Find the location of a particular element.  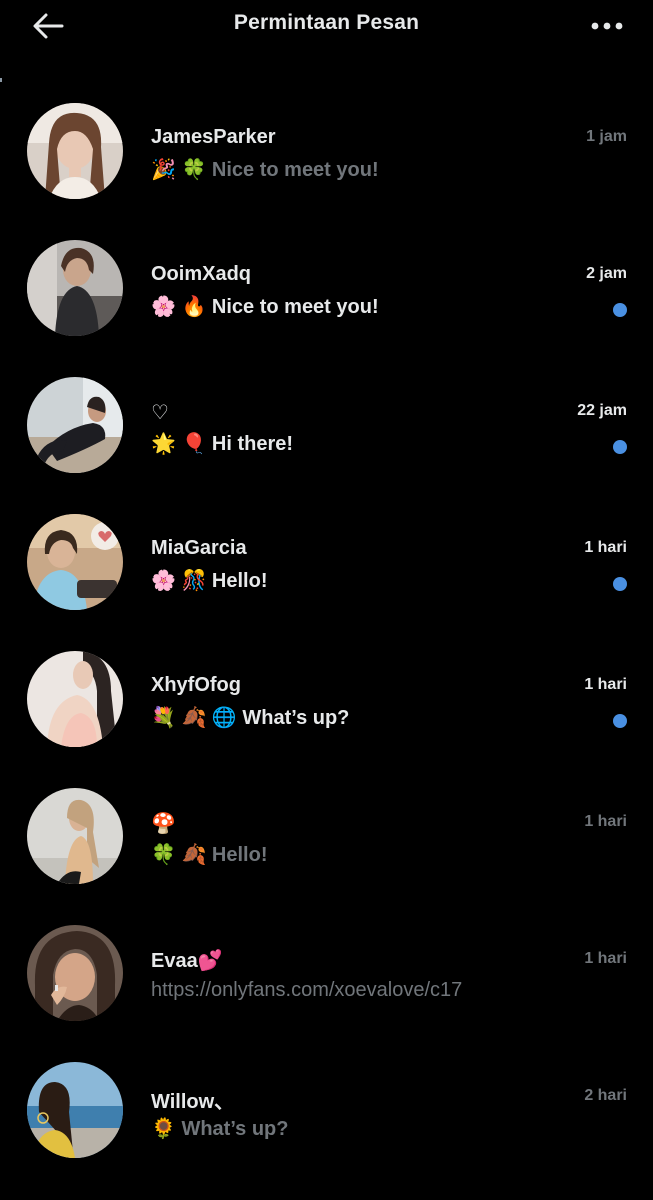

sender-name: JamesParker is located at coordinates (213, 137).